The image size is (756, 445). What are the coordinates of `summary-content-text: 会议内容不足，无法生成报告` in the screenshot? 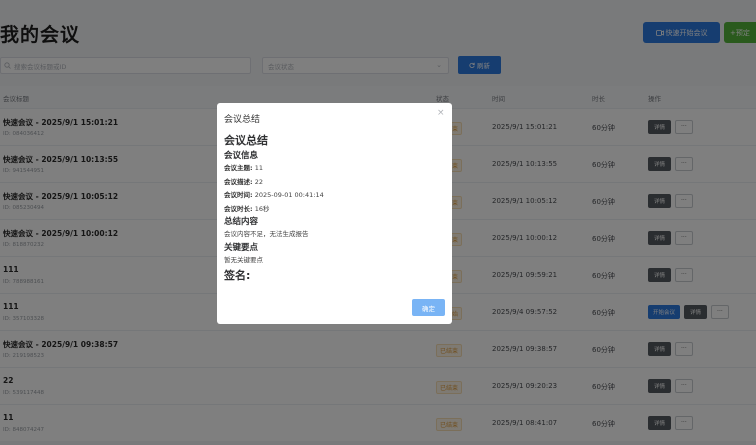 It's located at (266, 234).